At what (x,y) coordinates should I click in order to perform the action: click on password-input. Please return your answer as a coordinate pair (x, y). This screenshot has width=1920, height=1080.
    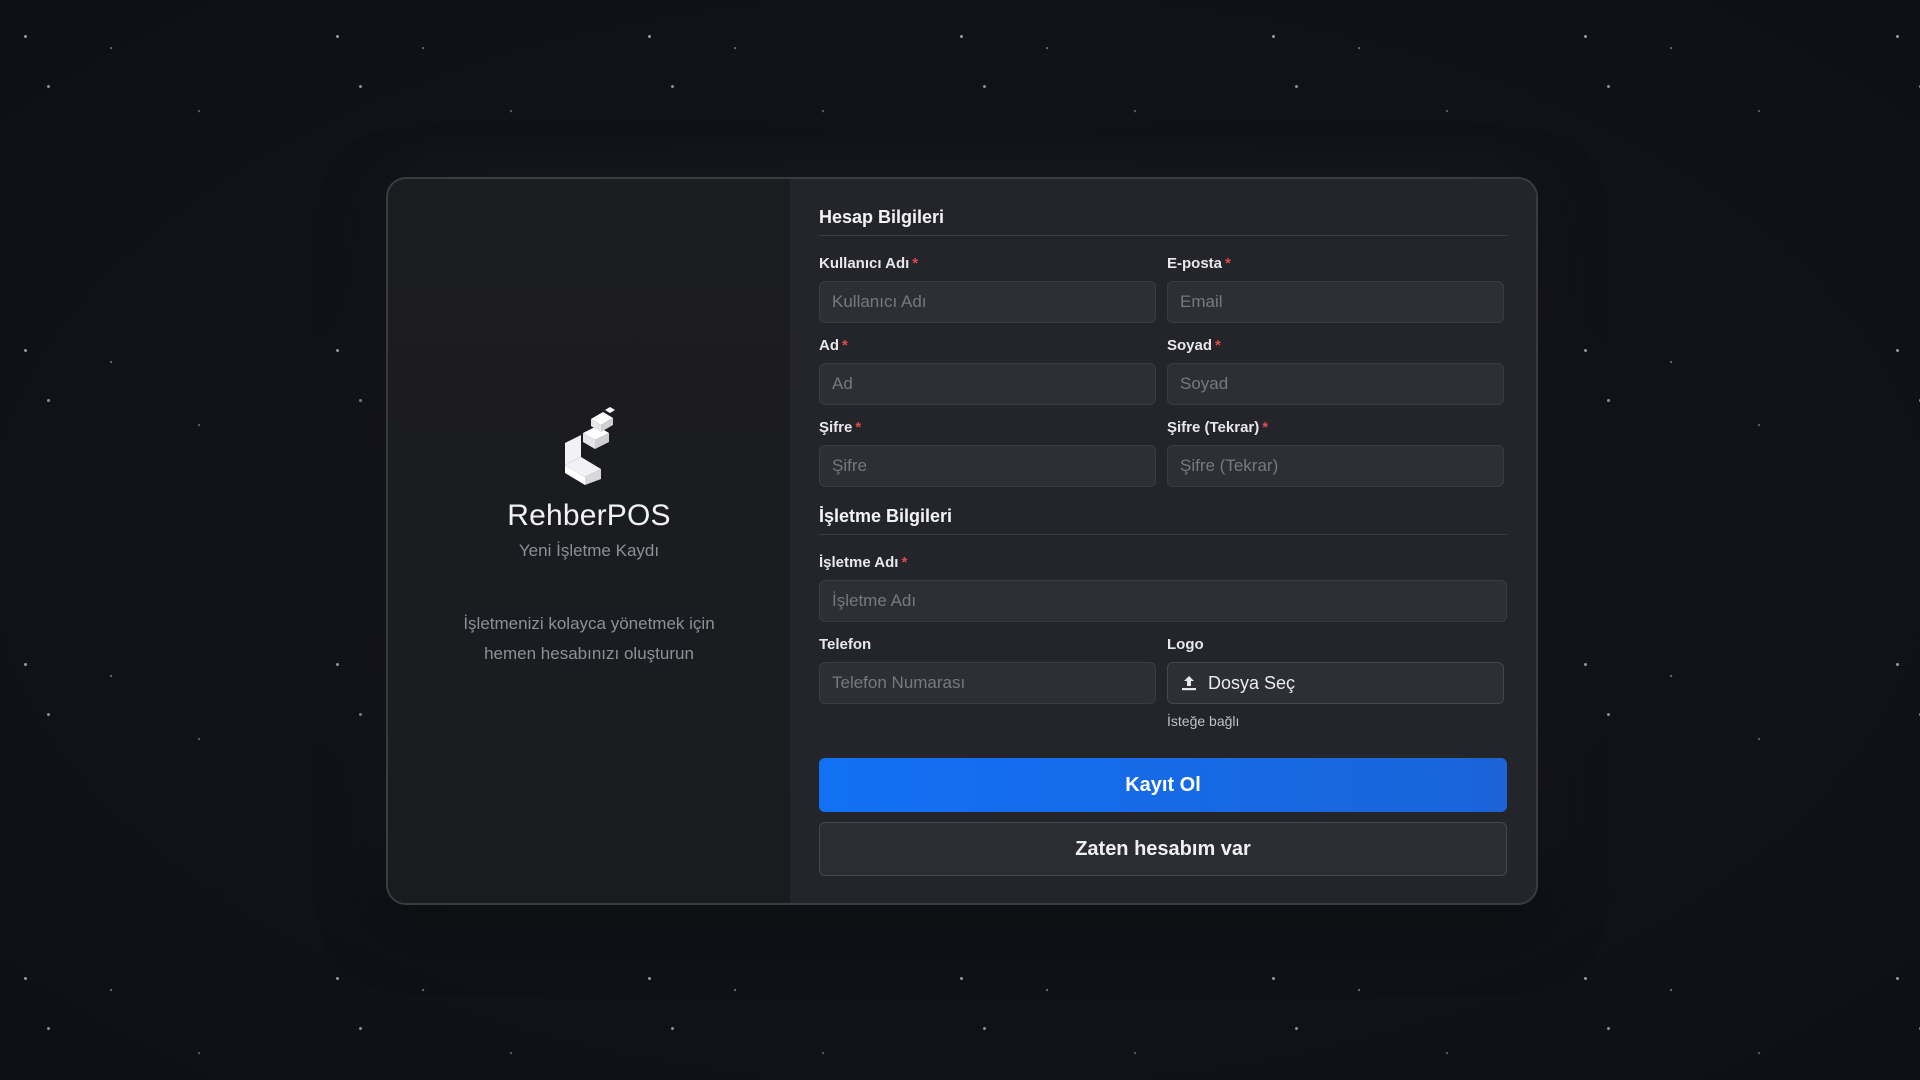
    Looking at the image, I should click on (987, 466).